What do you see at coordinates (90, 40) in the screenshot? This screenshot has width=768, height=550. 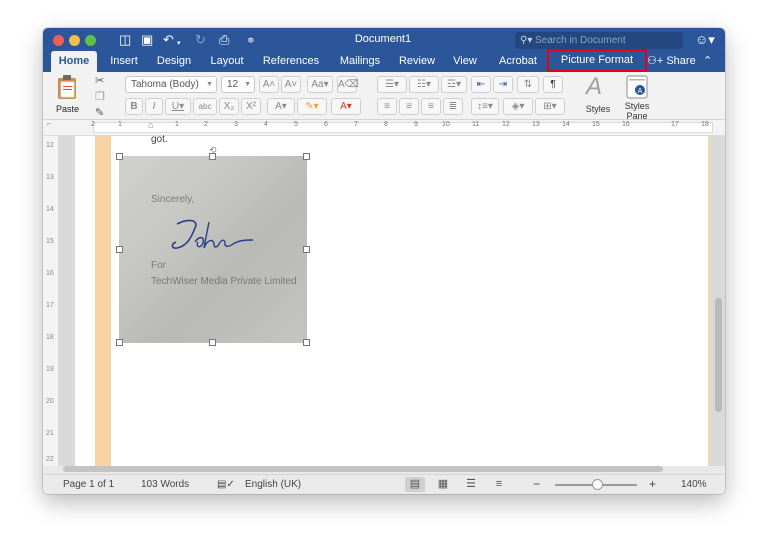 I see `zoom-window-button` at bounding box center [90, 40].